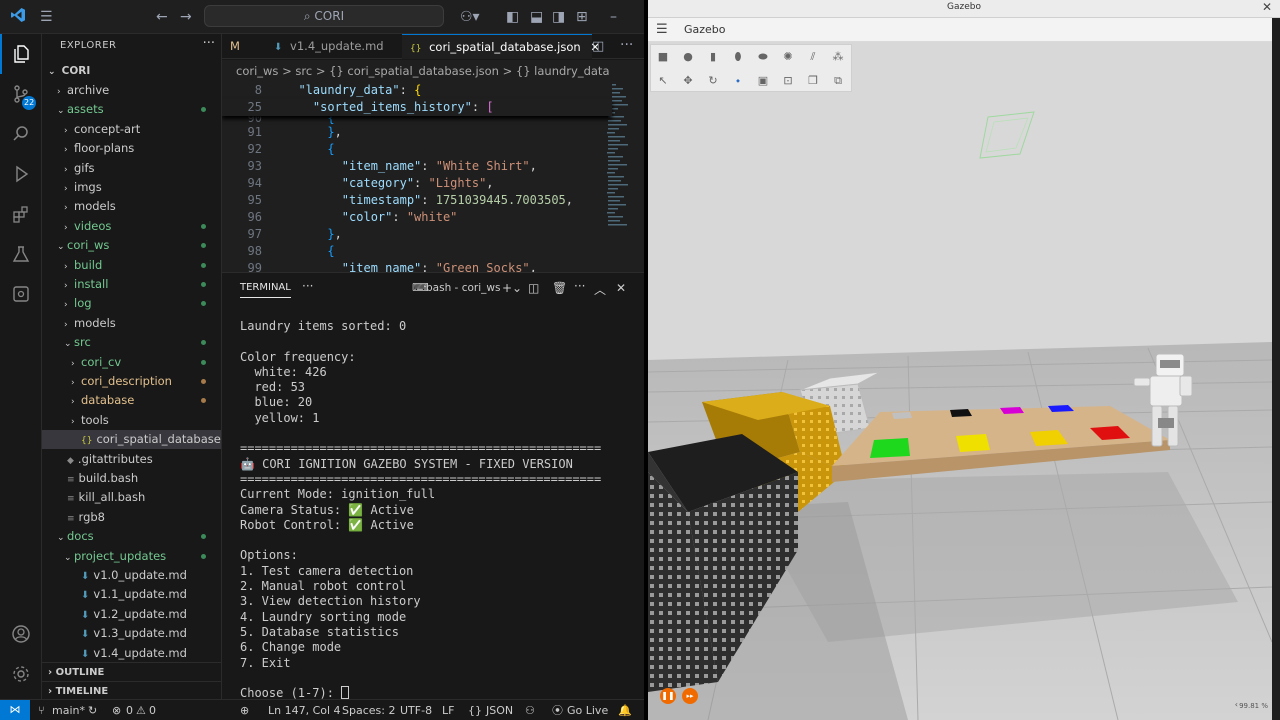 The width and height of the screenshot is (1280, 720). What do you see at coordinates (131, 653) in the screenshot?
I see `tree-item-v1-4-update-md: ⬇ v1.4_update.md` at bounding box center [131, 653].